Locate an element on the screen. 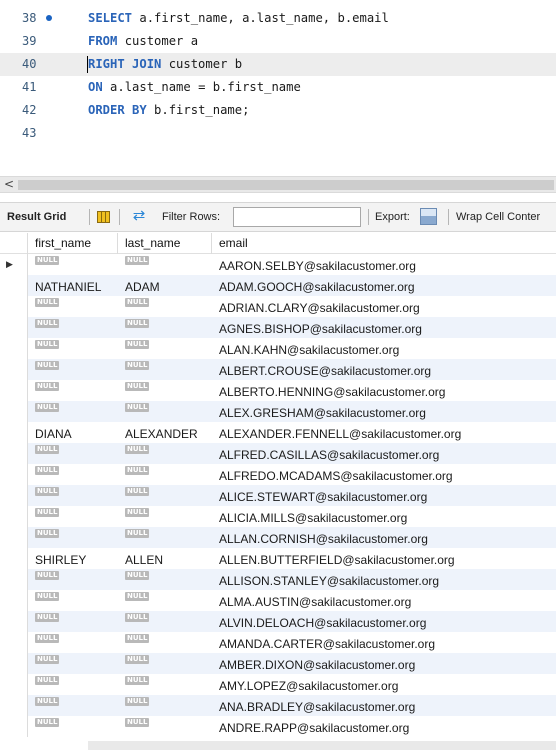 The width and height of the screenshot is (556, 750). cell-email: ADRIAN.CLARY@sakilacustomer.org is located at coordinates (384, 306).